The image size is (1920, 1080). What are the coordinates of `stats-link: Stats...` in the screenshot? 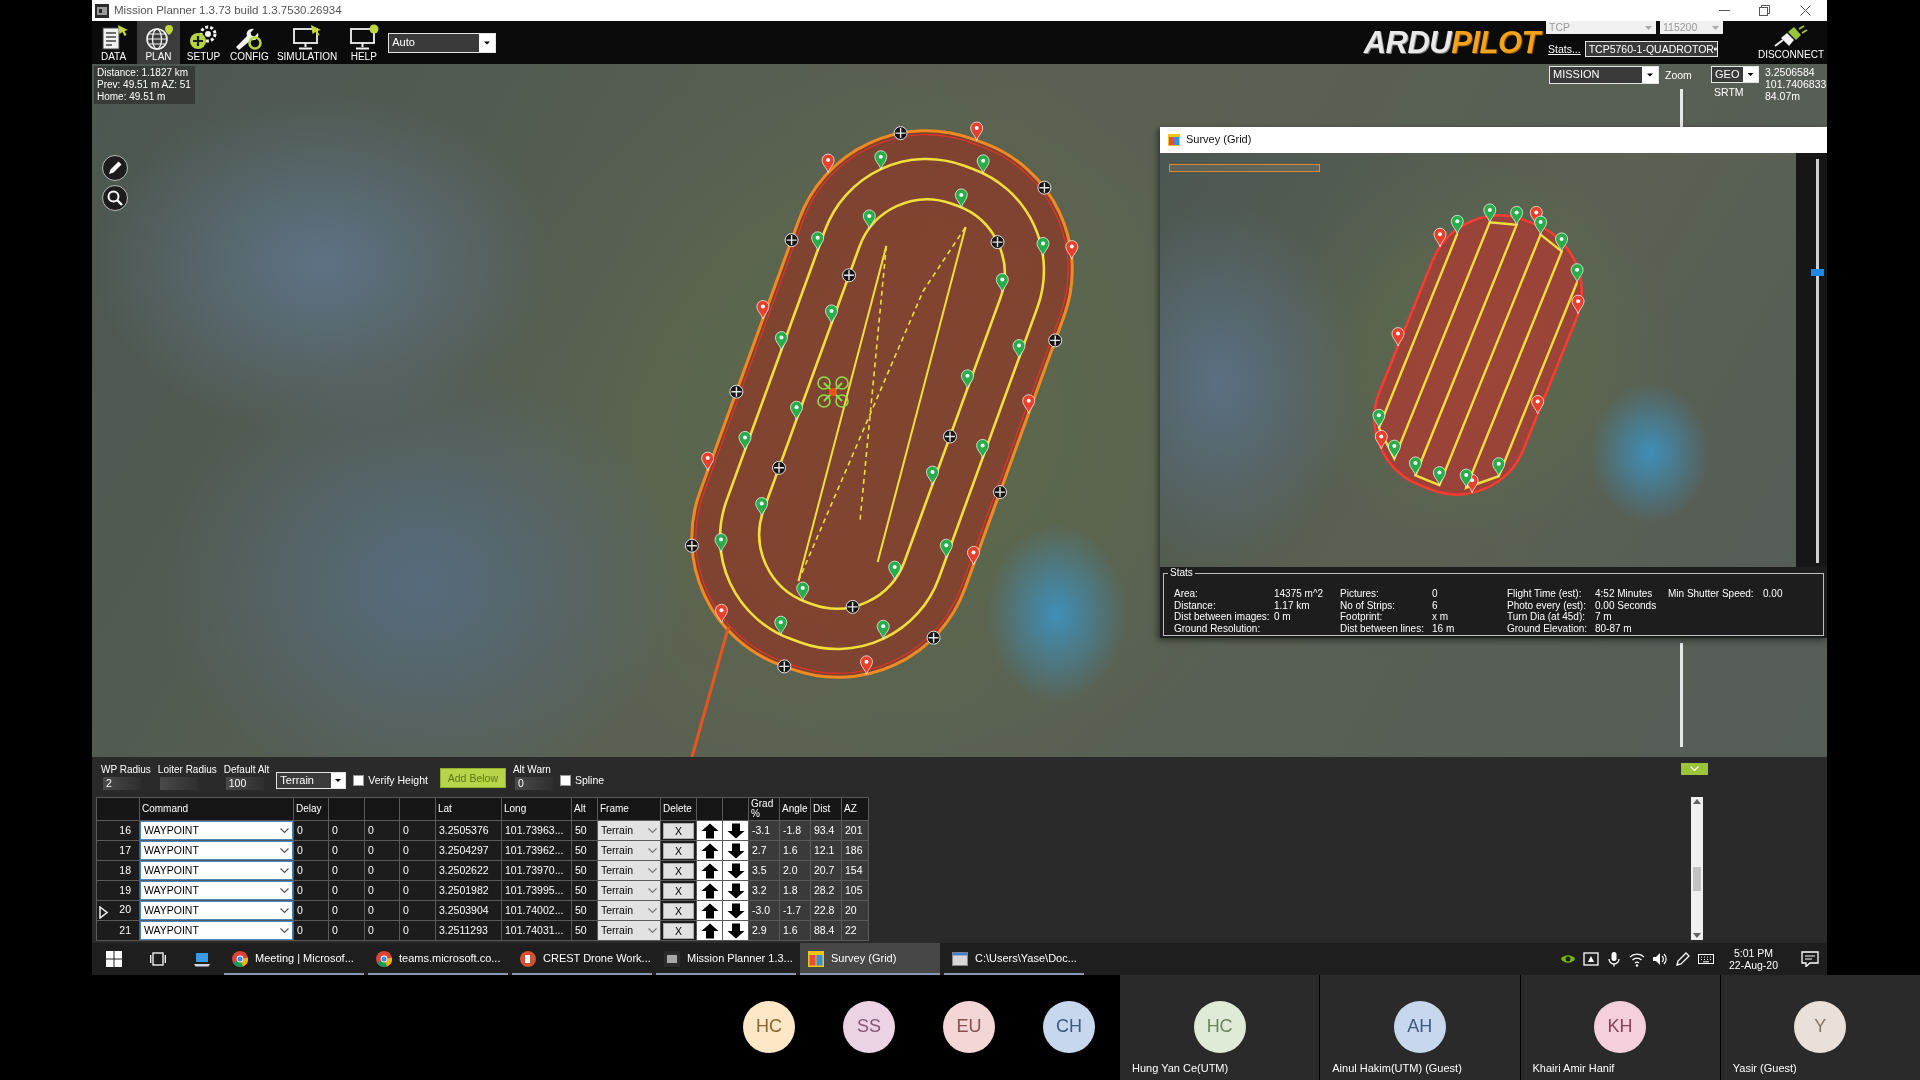 It's located at (1564, 49).